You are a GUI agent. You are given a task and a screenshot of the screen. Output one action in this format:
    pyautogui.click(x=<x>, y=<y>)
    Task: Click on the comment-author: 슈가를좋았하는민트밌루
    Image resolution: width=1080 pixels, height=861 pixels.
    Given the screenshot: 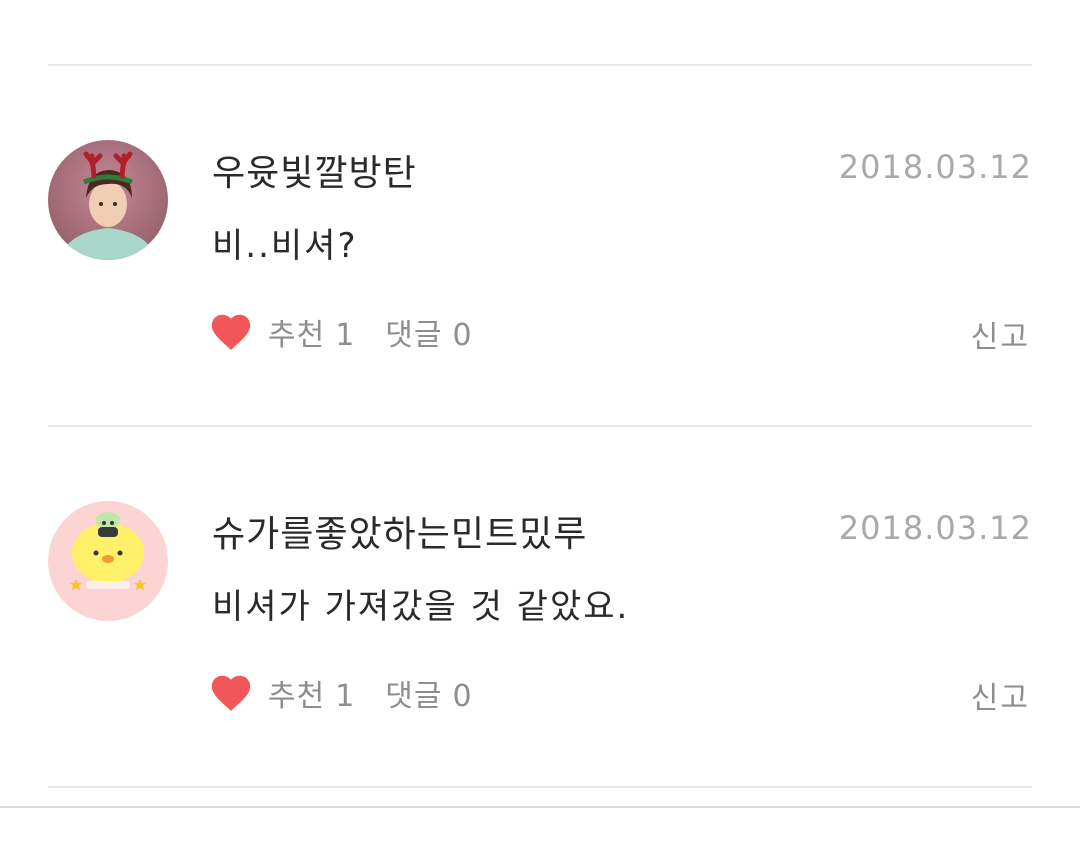 What is the action you would take?
    pyautogui.click(x=399, y=531)
    